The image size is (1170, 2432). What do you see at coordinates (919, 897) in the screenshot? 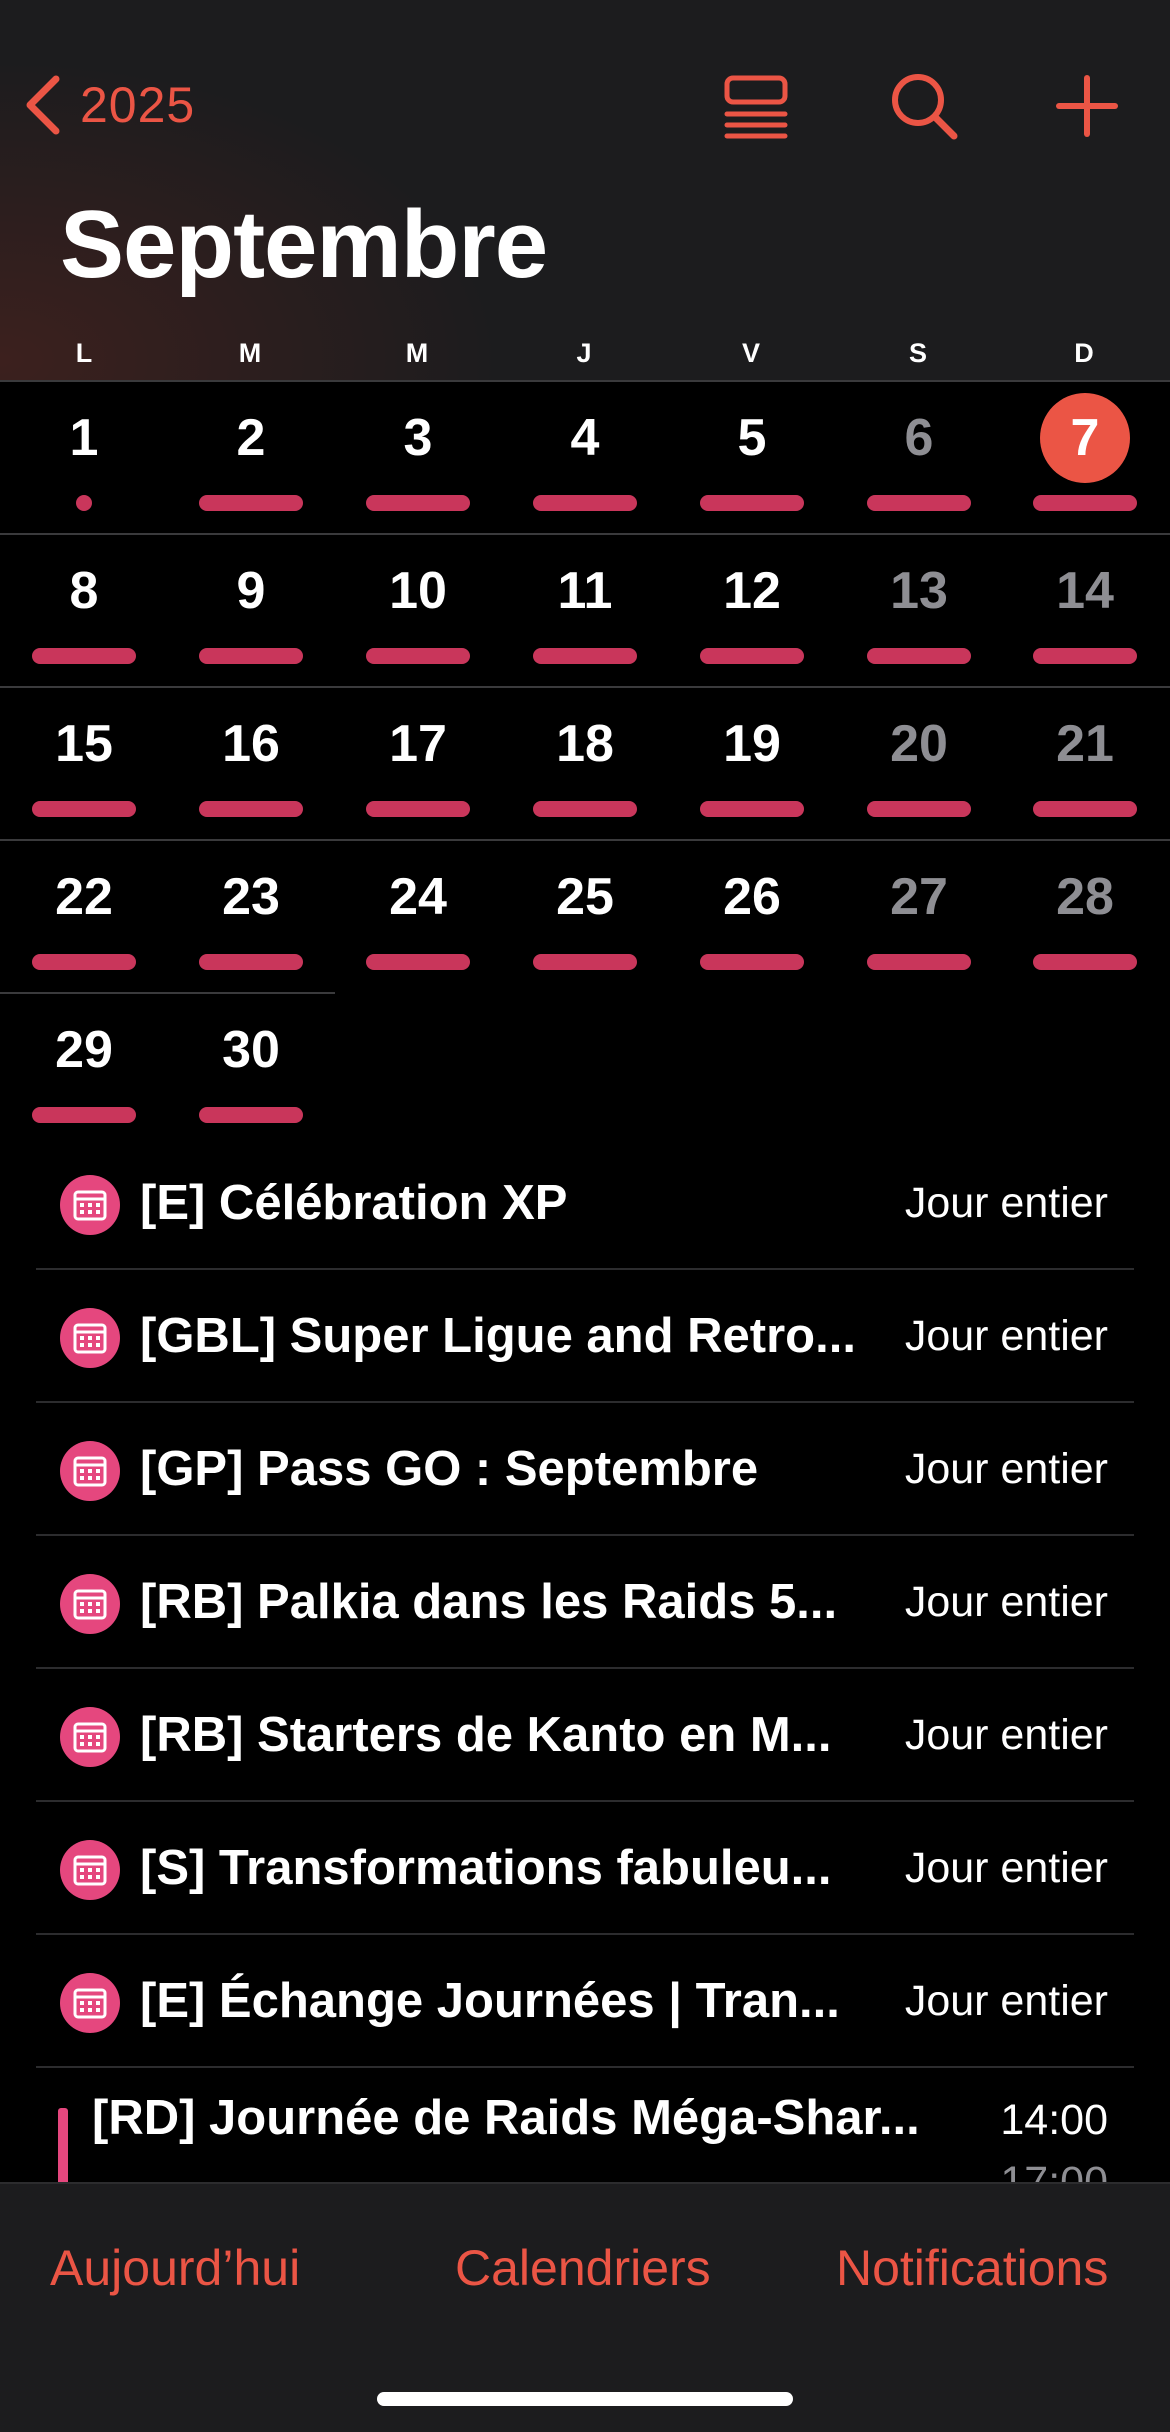
I see `day-cell: 27` at bounding box center [919, 897].